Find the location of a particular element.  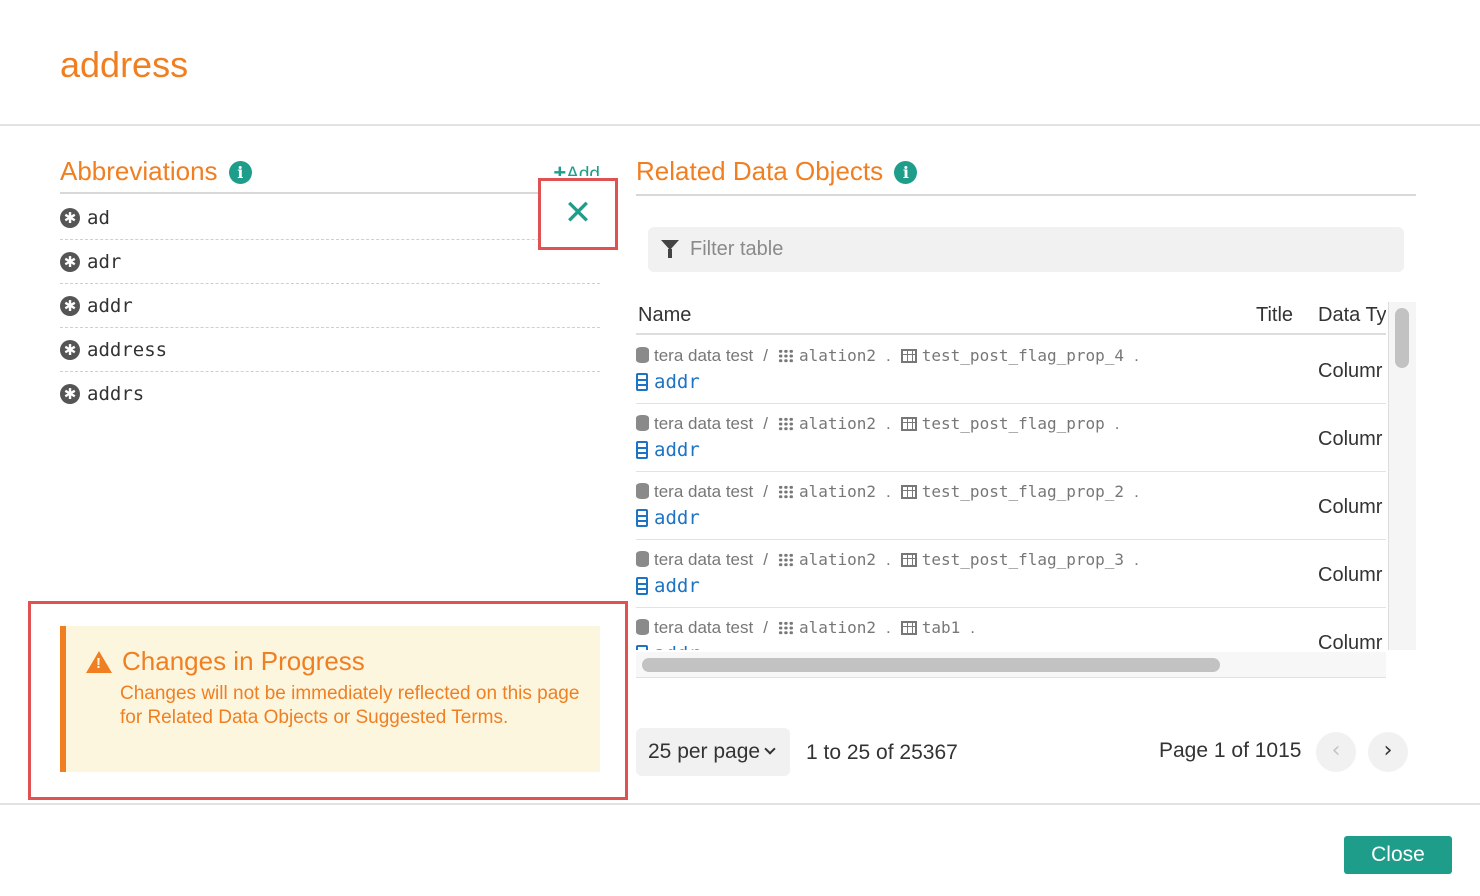

related-objects-title-text: Related Data Objects is located at coordinates (760, 171).